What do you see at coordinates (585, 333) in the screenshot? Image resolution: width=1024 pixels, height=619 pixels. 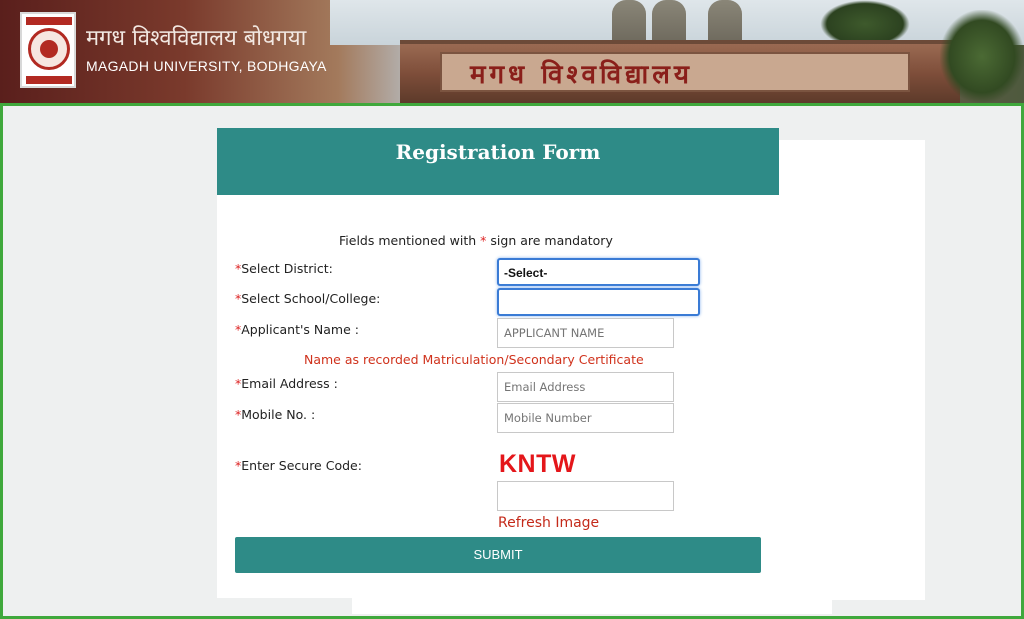 I see `applicant-name-input` at bounding box center [585, 333].